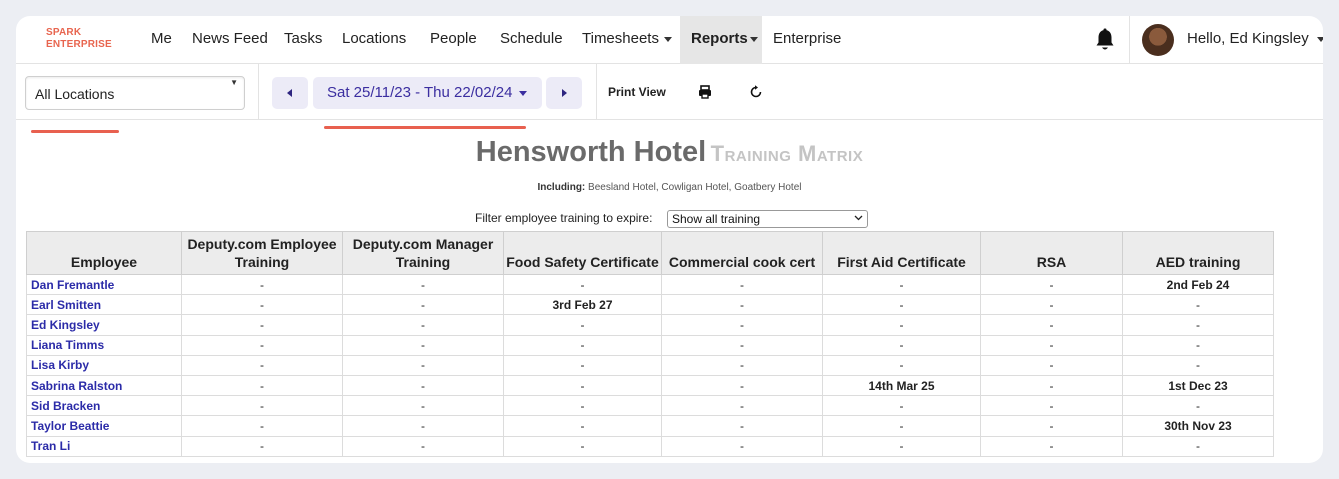 The width and height of the screenshot is (1339, 479). I want to click on column-header: RSA, so click(1051, 253).